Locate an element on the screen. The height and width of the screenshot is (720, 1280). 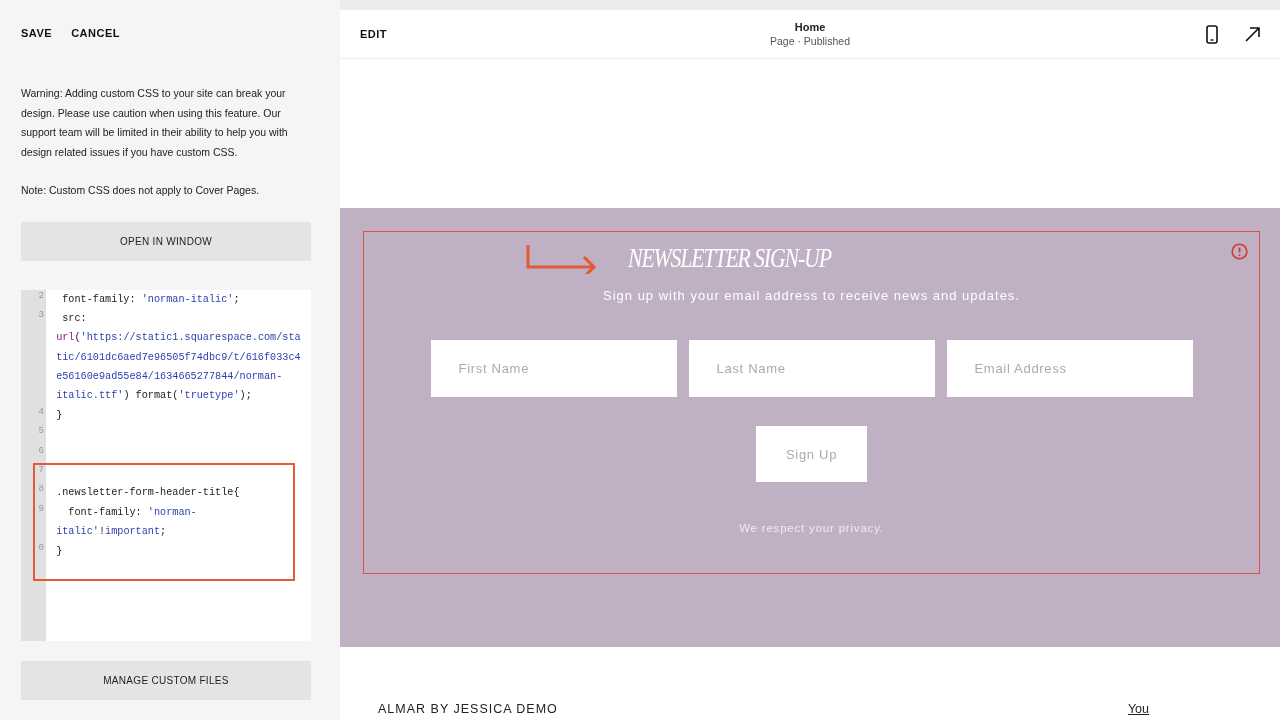
input-field: Last Name is located at coordinates (811, 368).